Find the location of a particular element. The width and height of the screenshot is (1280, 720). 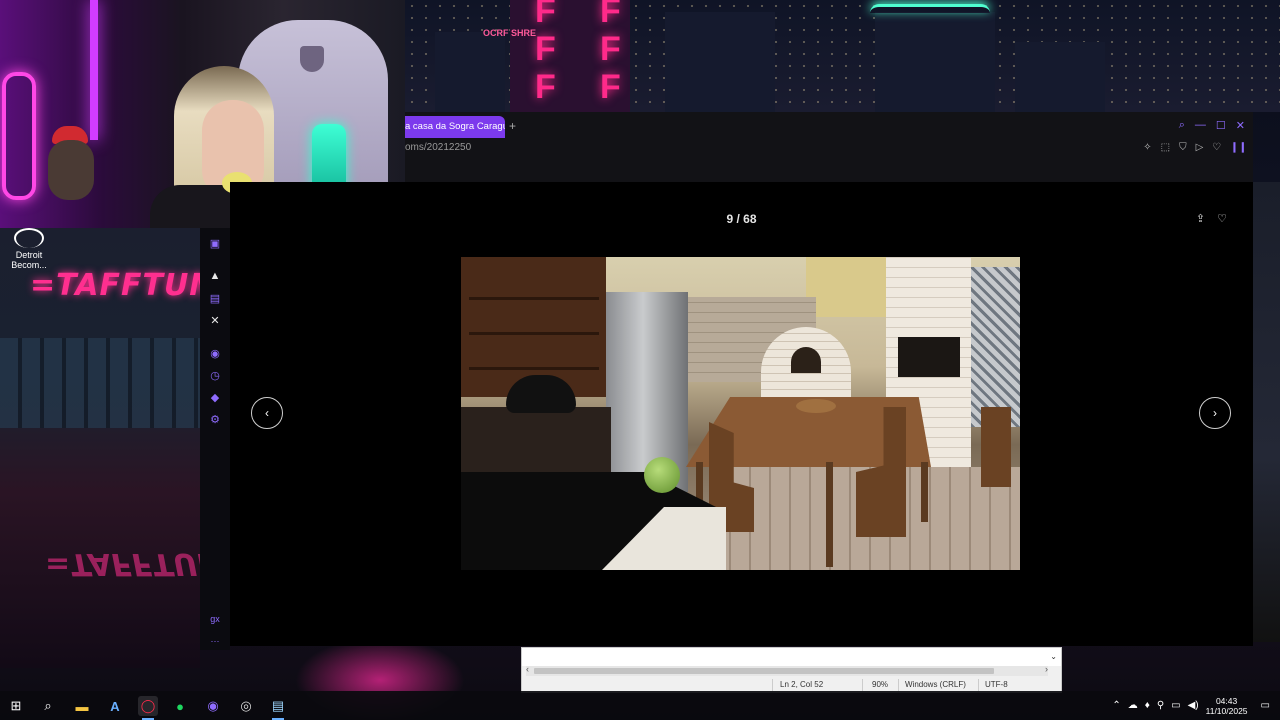

file-explorer-icon: ▬ is located at coordinates (82, 706).